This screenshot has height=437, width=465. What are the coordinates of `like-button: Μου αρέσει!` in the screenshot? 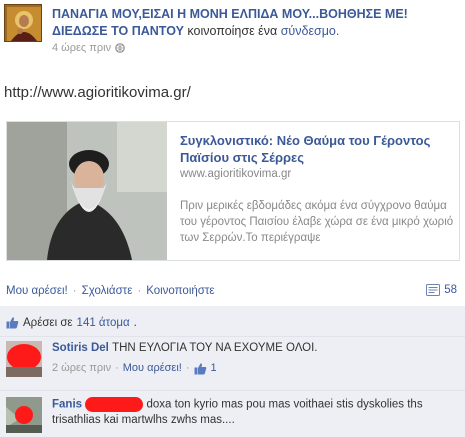 It's located at (37, 291).